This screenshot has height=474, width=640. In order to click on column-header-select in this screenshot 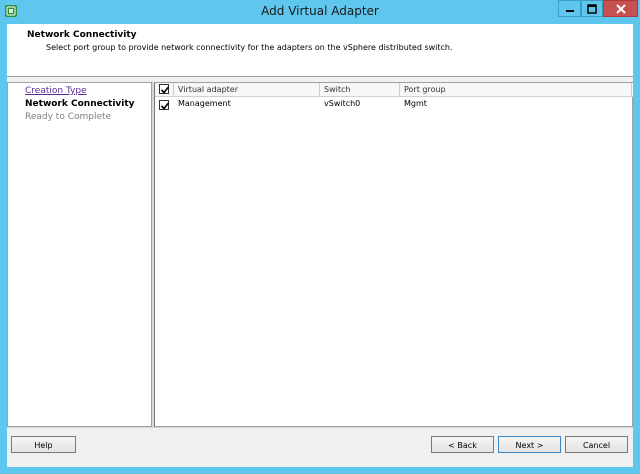, I will do `click(164, 89)`.